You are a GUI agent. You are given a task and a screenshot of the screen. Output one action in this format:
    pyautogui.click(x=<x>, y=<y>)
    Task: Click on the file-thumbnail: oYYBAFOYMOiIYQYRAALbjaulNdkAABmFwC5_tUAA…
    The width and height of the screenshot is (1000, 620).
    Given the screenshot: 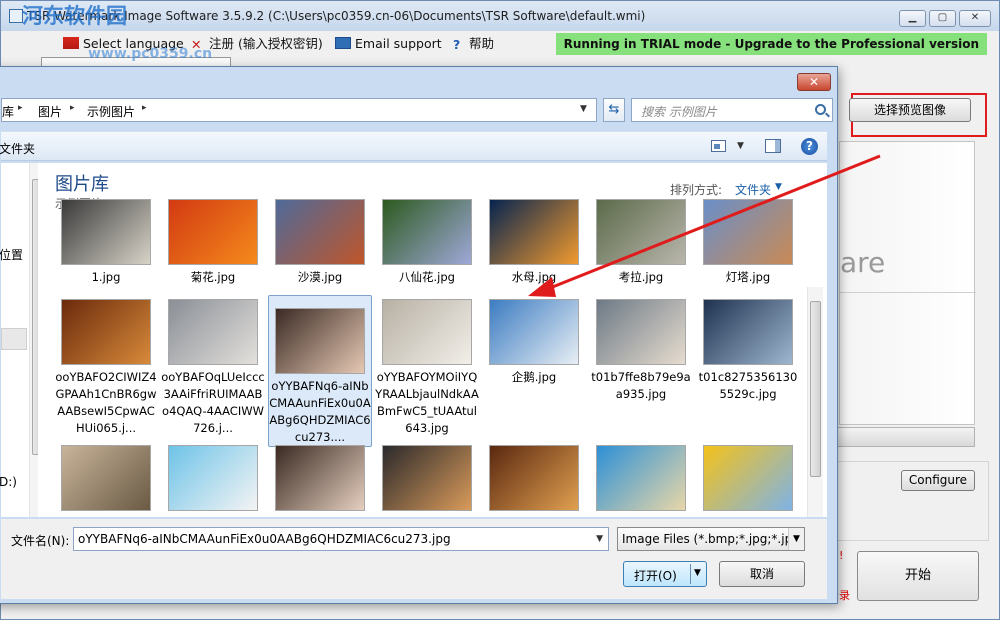 What is the action you would take?
    pyautogui.click(x=427, y=366)
    